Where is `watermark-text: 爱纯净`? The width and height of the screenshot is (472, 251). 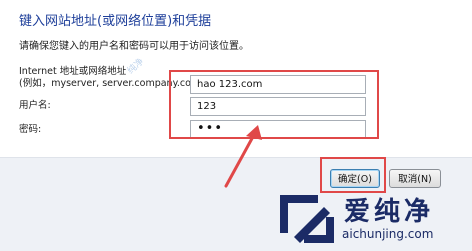
watermark-text: 爱纯净 is located at coordinates (389, 212).